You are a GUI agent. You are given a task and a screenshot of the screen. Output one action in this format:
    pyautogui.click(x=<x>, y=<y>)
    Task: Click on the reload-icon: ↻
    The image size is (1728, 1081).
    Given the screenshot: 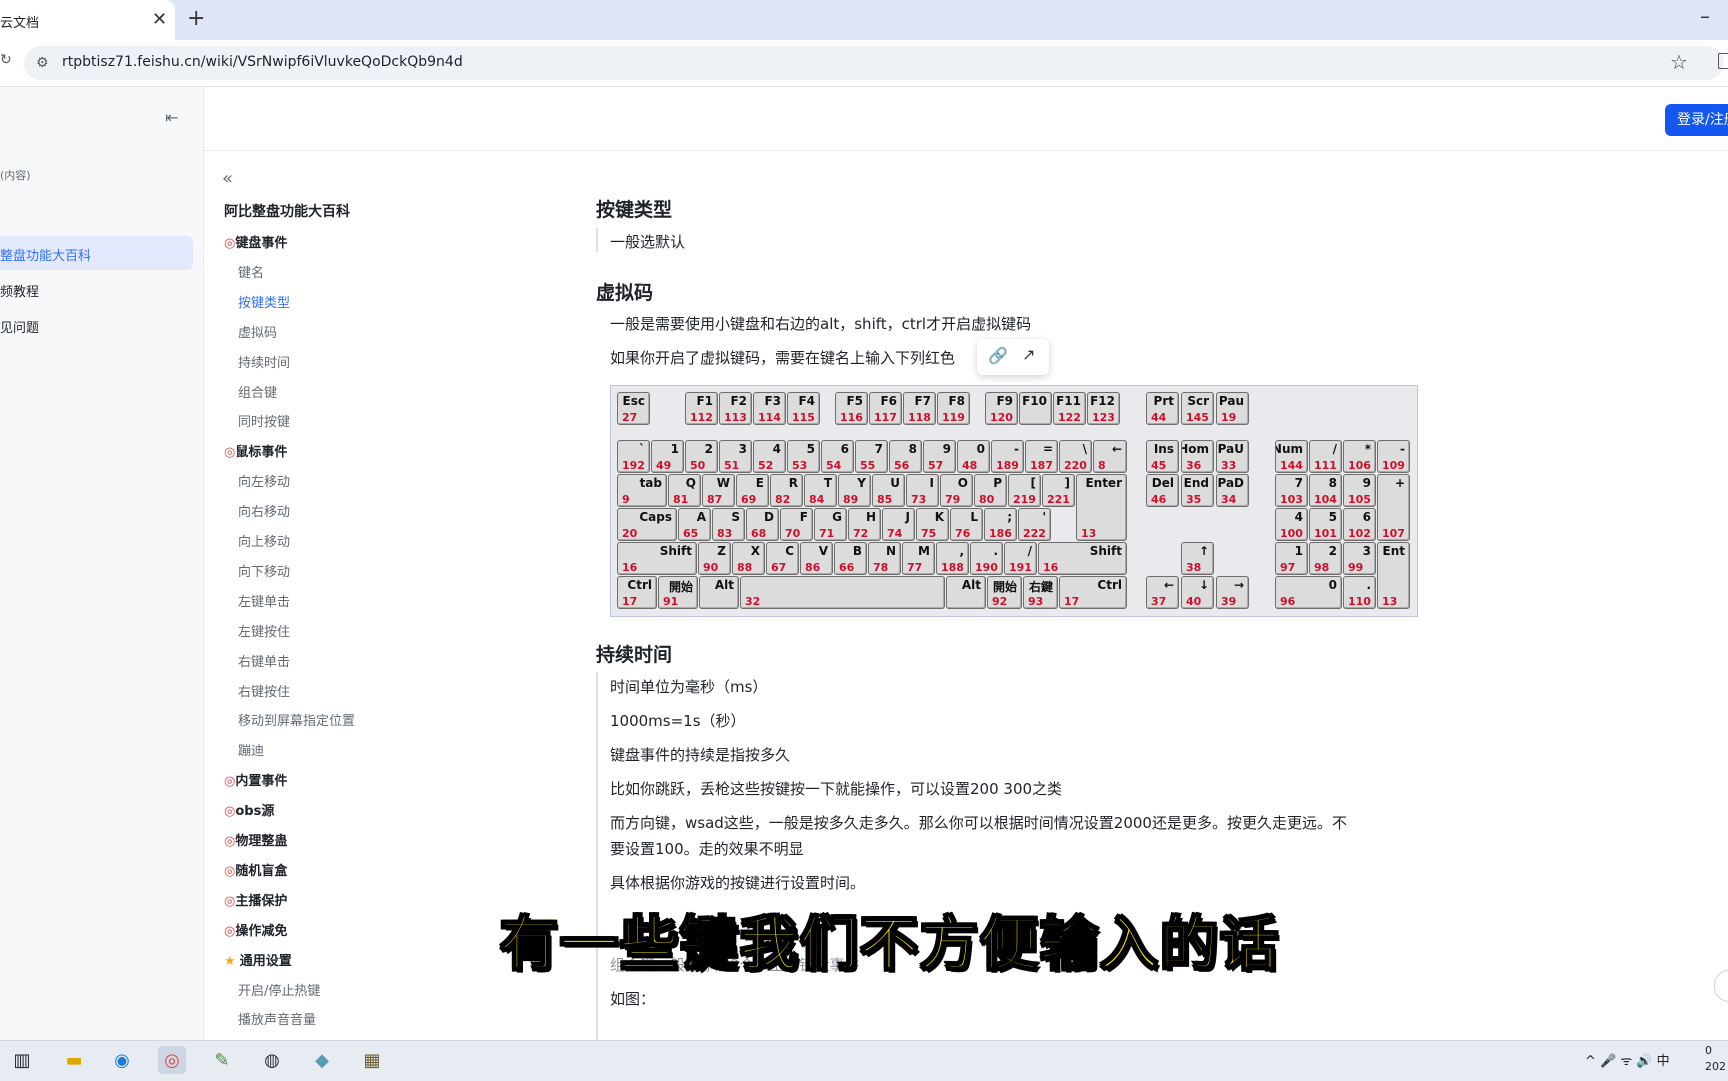 What is the action you would take?
    pyautogui.click(x=6, y=60)
    